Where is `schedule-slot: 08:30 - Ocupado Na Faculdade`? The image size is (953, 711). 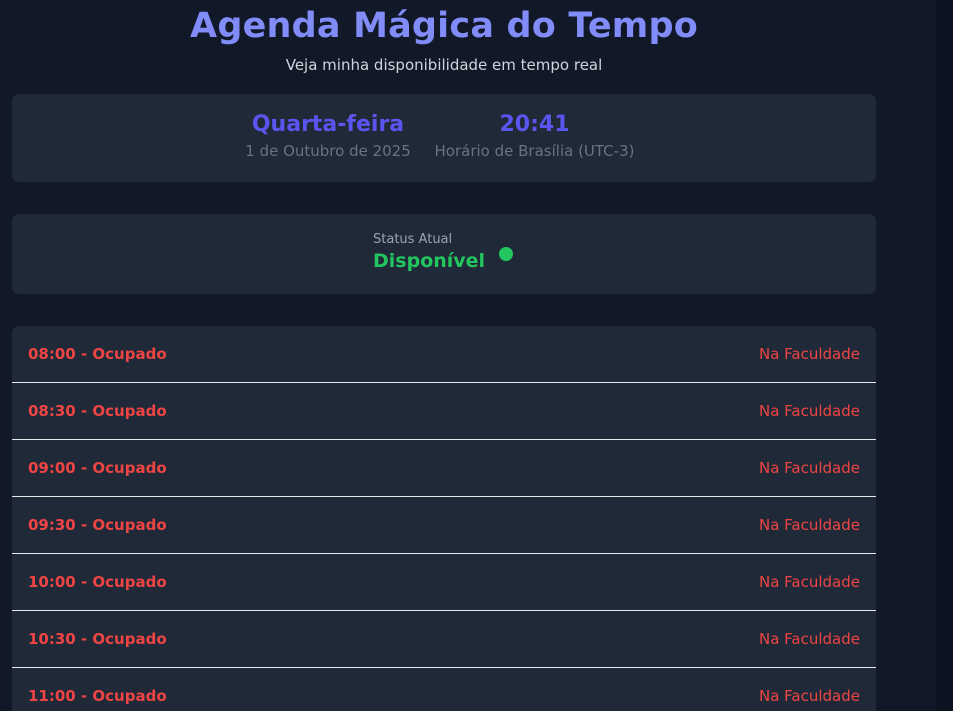
schedule-slot: 08:30 - Ocupado Na Faculdade is located at coordinates (444, 411).